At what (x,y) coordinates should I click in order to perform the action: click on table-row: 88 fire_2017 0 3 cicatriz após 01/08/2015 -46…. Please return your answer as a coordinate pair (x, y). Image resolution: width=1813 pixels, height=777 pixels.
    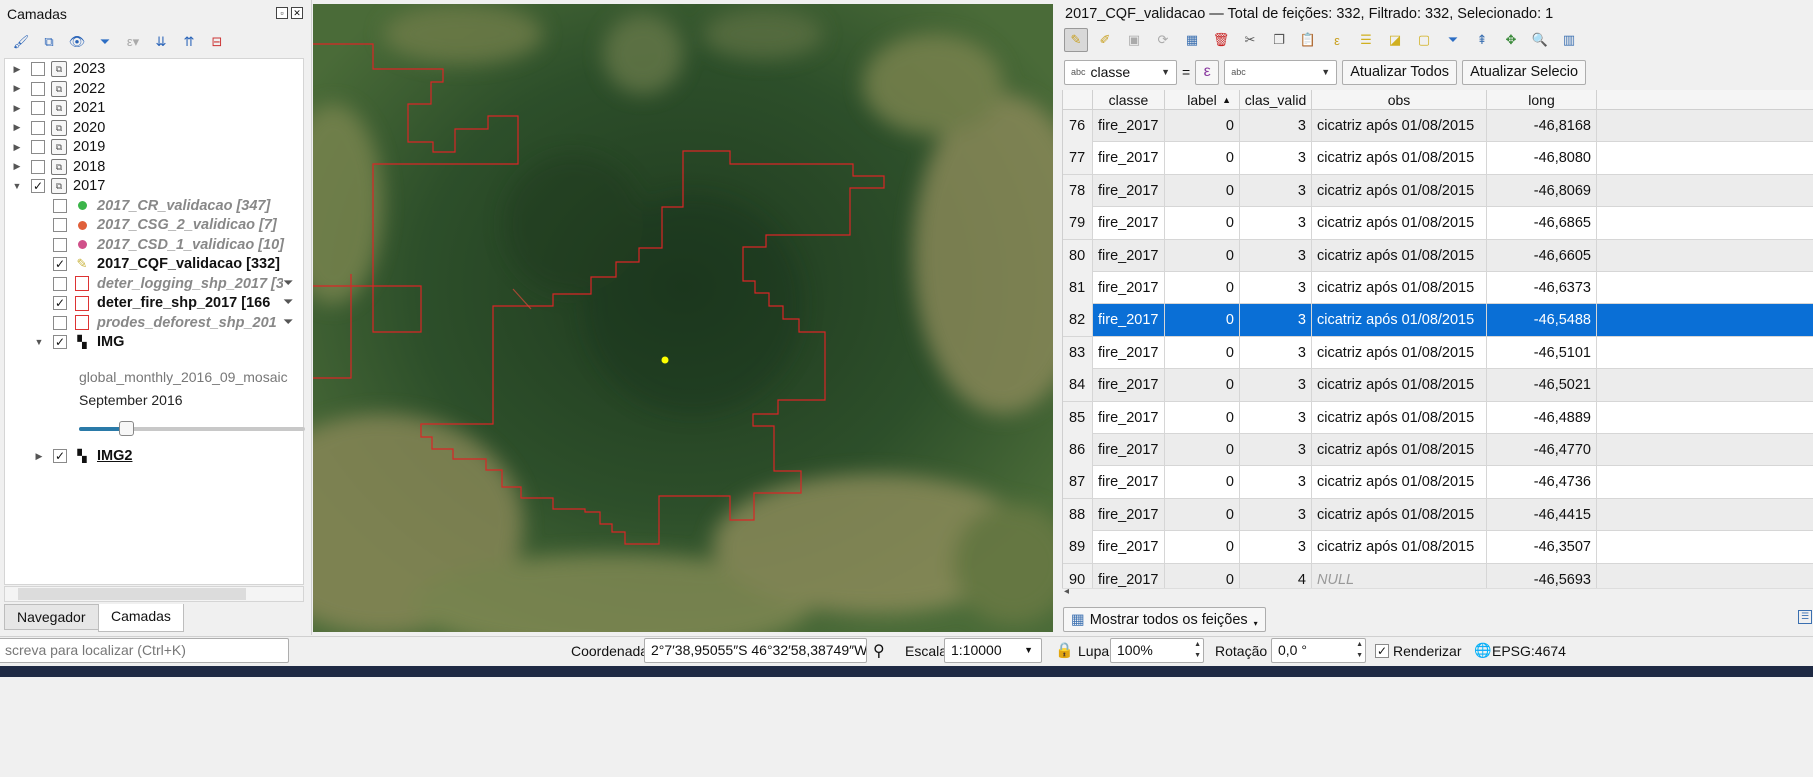
    Looking at the image, I should click on (1438, 515).